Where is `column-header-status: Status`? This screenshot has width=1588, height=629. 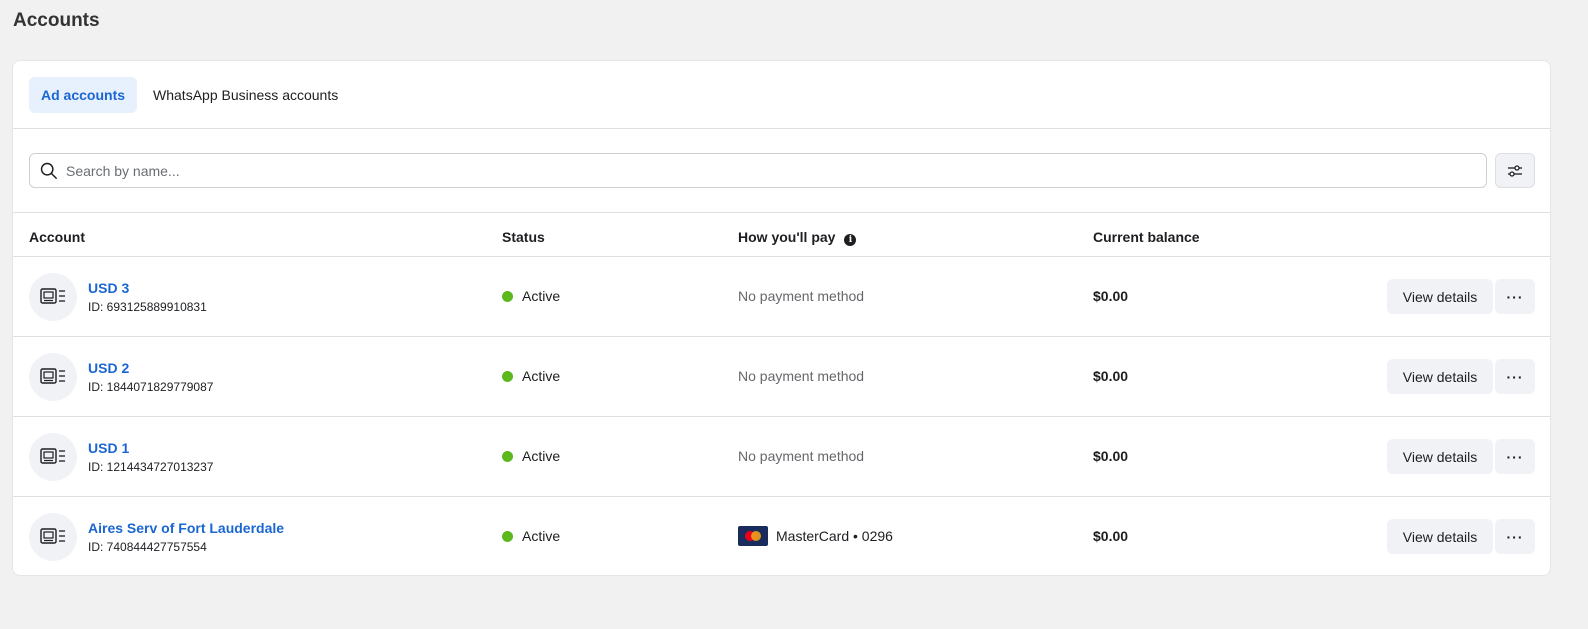 column-header-status: Status is located at coordinates (523, 237).